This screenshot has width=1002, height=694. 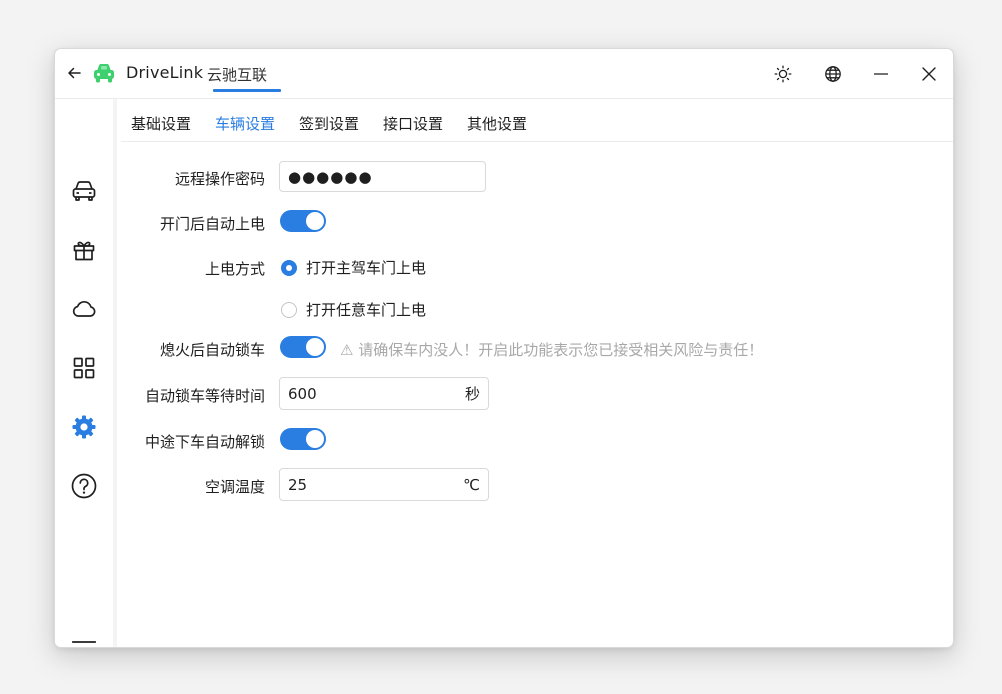 I want to click on sidebar-item-help, so click(x=84, y=486).